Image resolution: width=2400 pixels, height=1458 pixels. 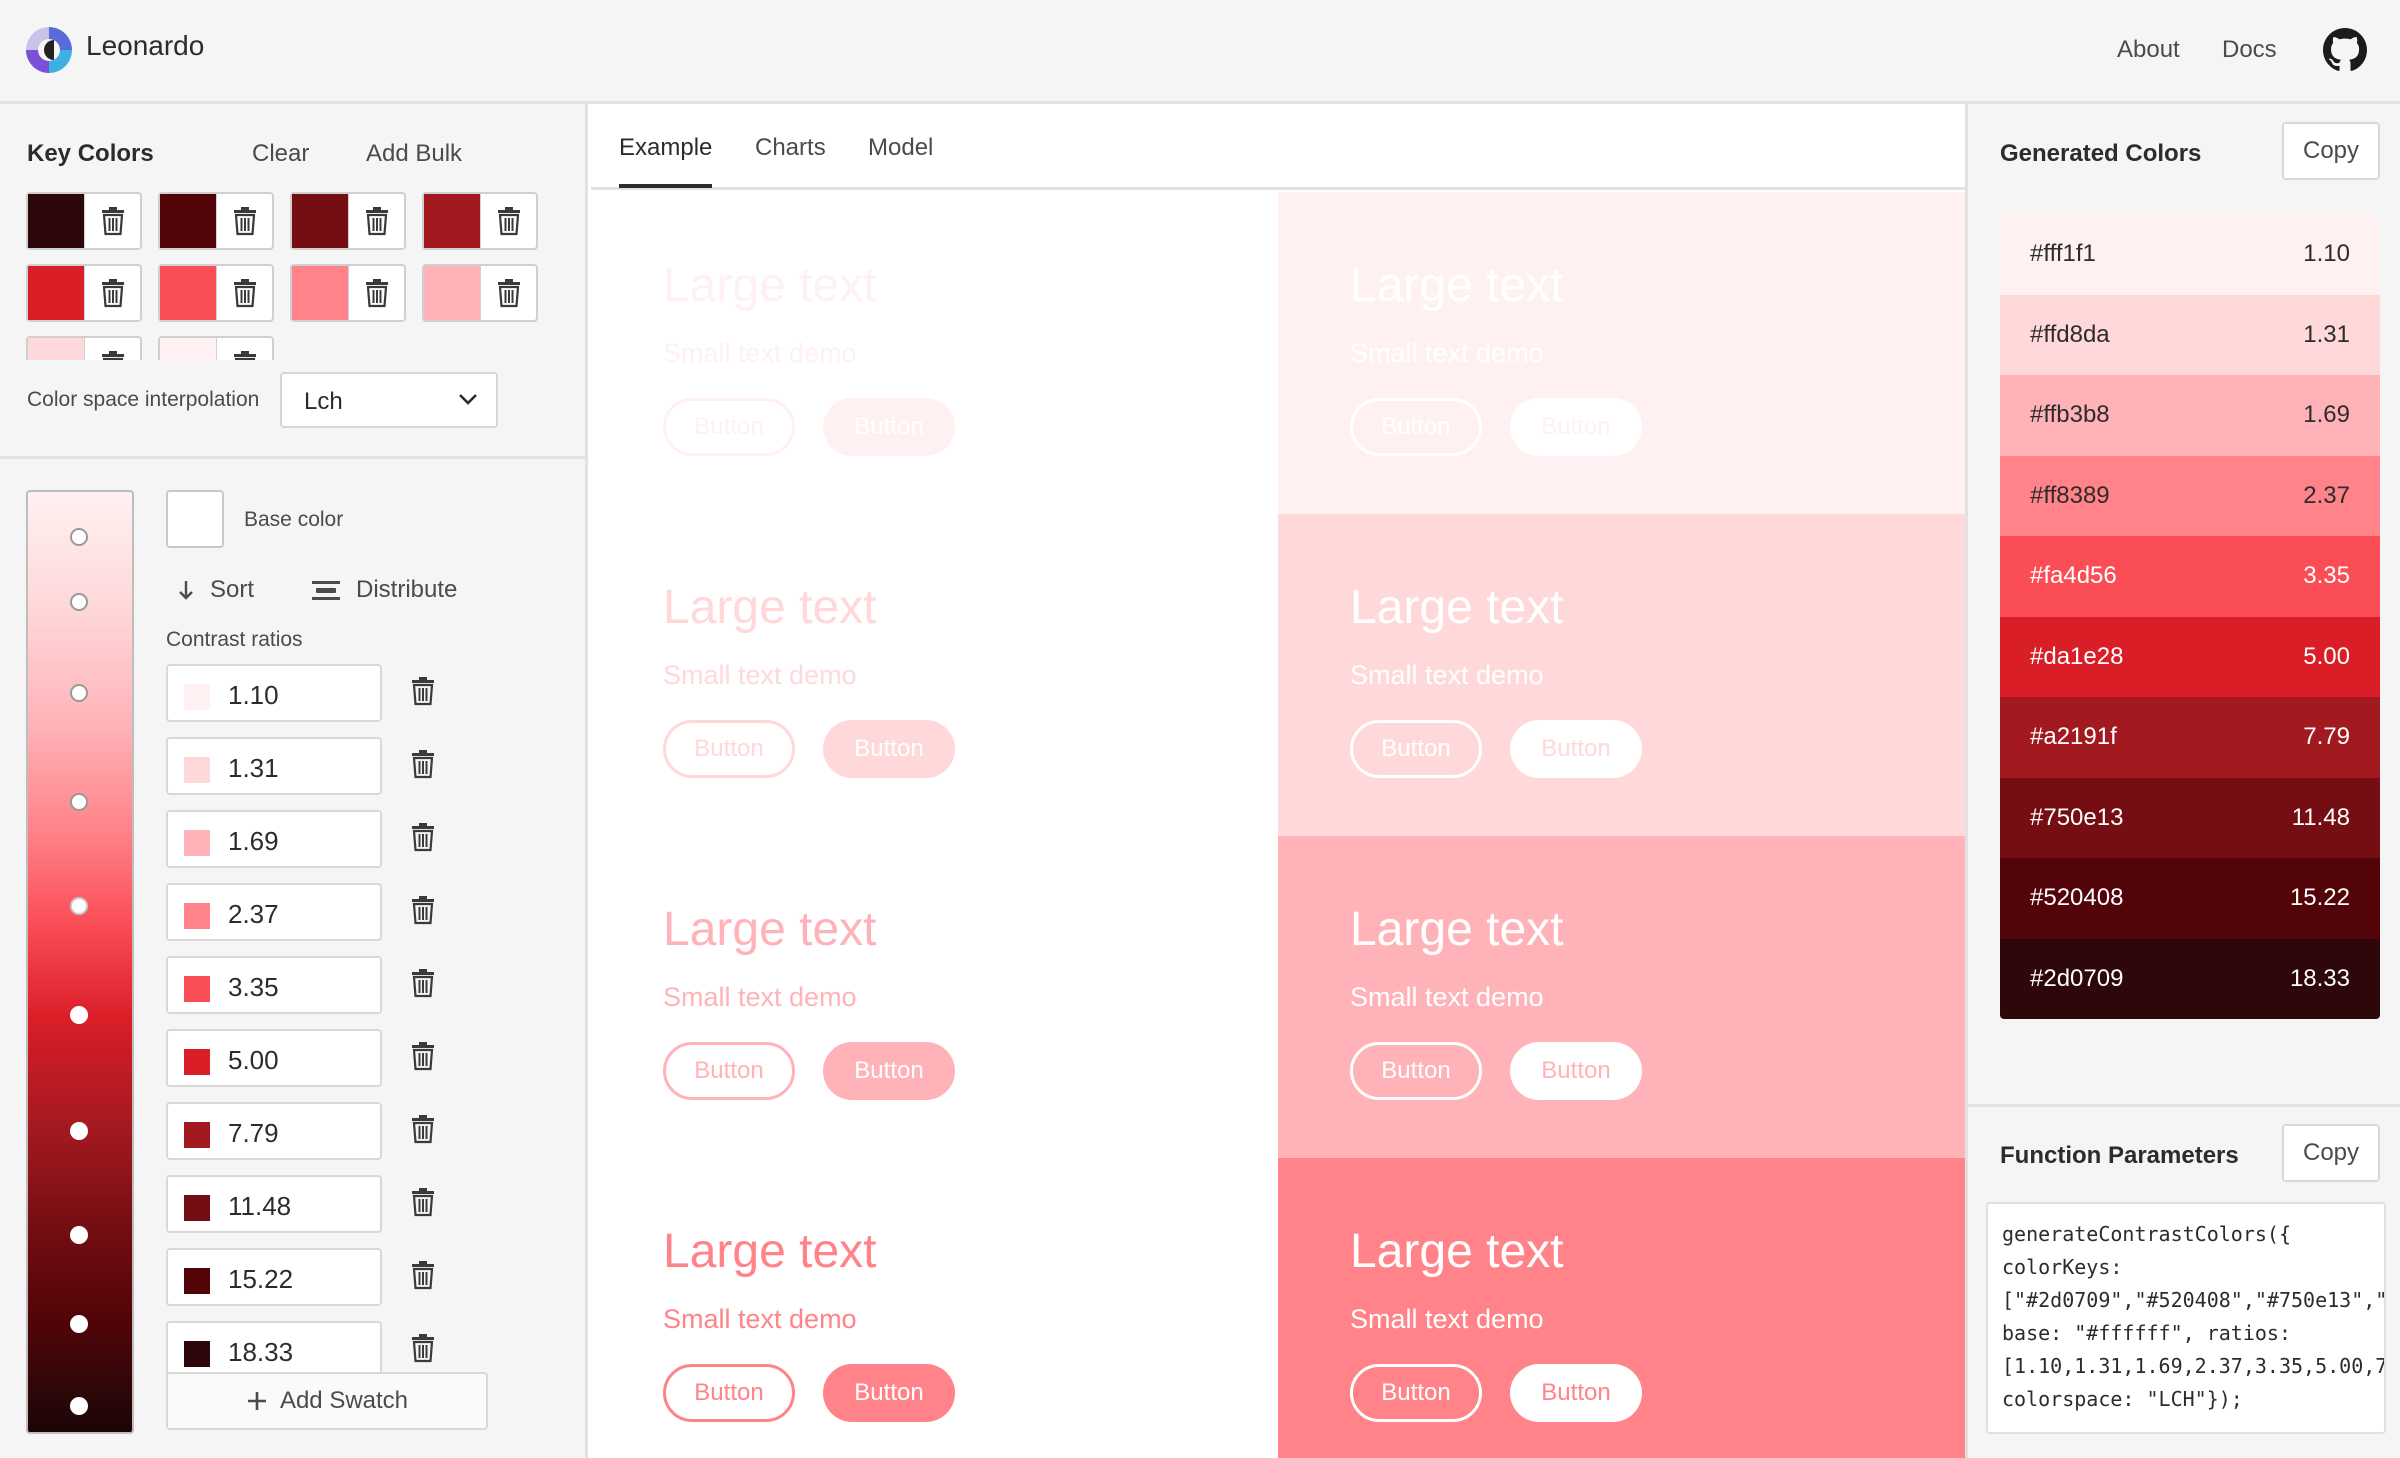 What do you see at coordinates (274, 912) in the screenshot?
I see `contrast-ratio-input: 2.37` at bounding box center [274, 912].